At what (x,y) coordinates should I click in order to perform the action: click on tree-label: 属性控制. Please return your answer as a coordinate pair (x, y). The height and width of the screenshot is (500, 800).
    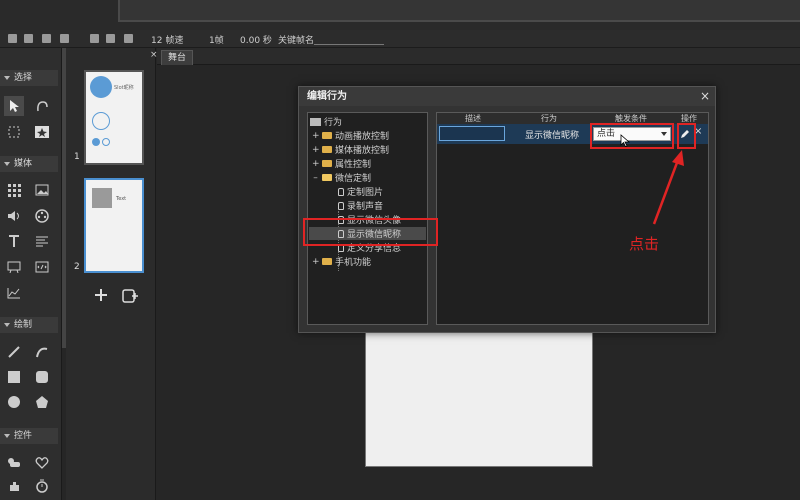
    Looking at the image, I should click on (353, 165).